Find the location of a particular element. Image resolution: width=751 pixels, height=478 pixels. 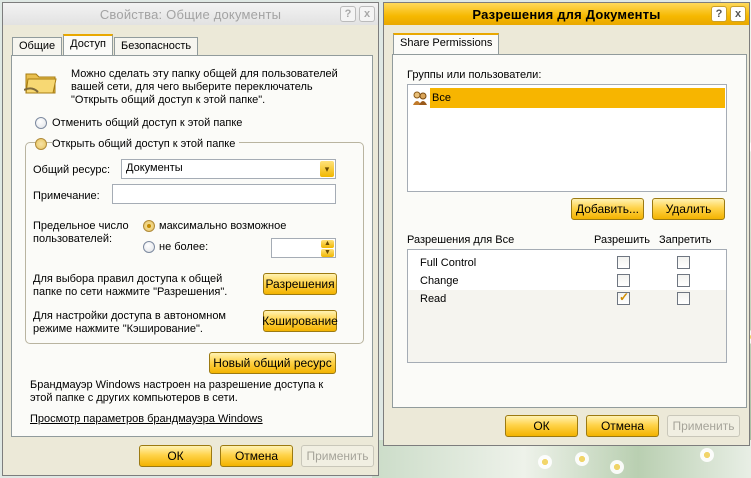

unshare-radio is located at coordinates (41, 123).